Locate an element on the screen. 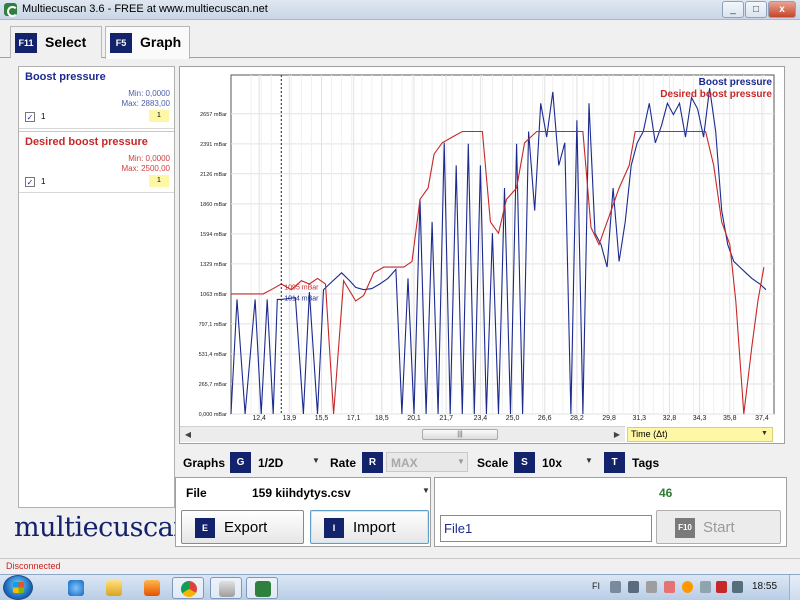  cursor-value-desired: 1095 mBar is located at coordinates (301, 287).